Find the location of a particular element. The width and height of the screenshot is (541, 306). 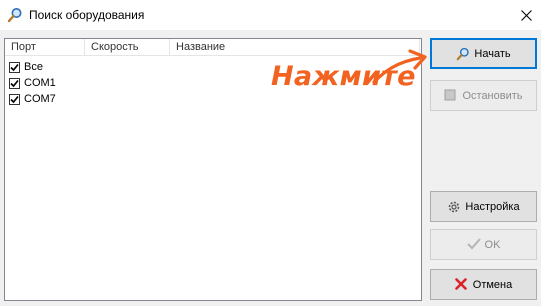

close-icon is located at coordinates (526, 15).